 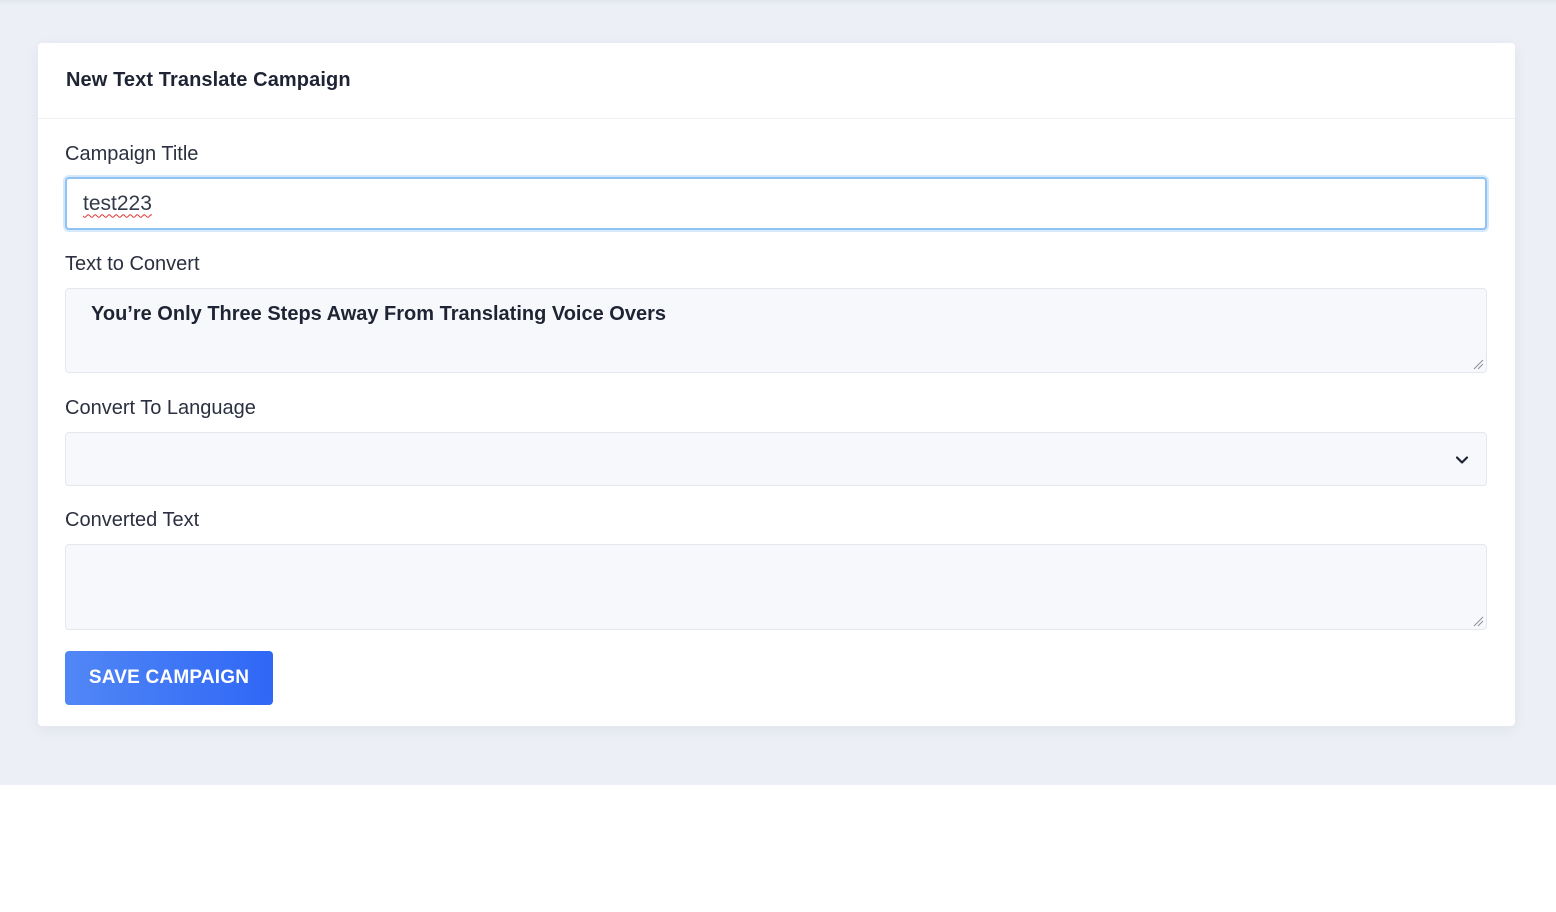 What do you see at coordinates (160, 408) in the screenshot?
I see `convert-to-language-label: Convert To Language` at bounding box center [160, 408].